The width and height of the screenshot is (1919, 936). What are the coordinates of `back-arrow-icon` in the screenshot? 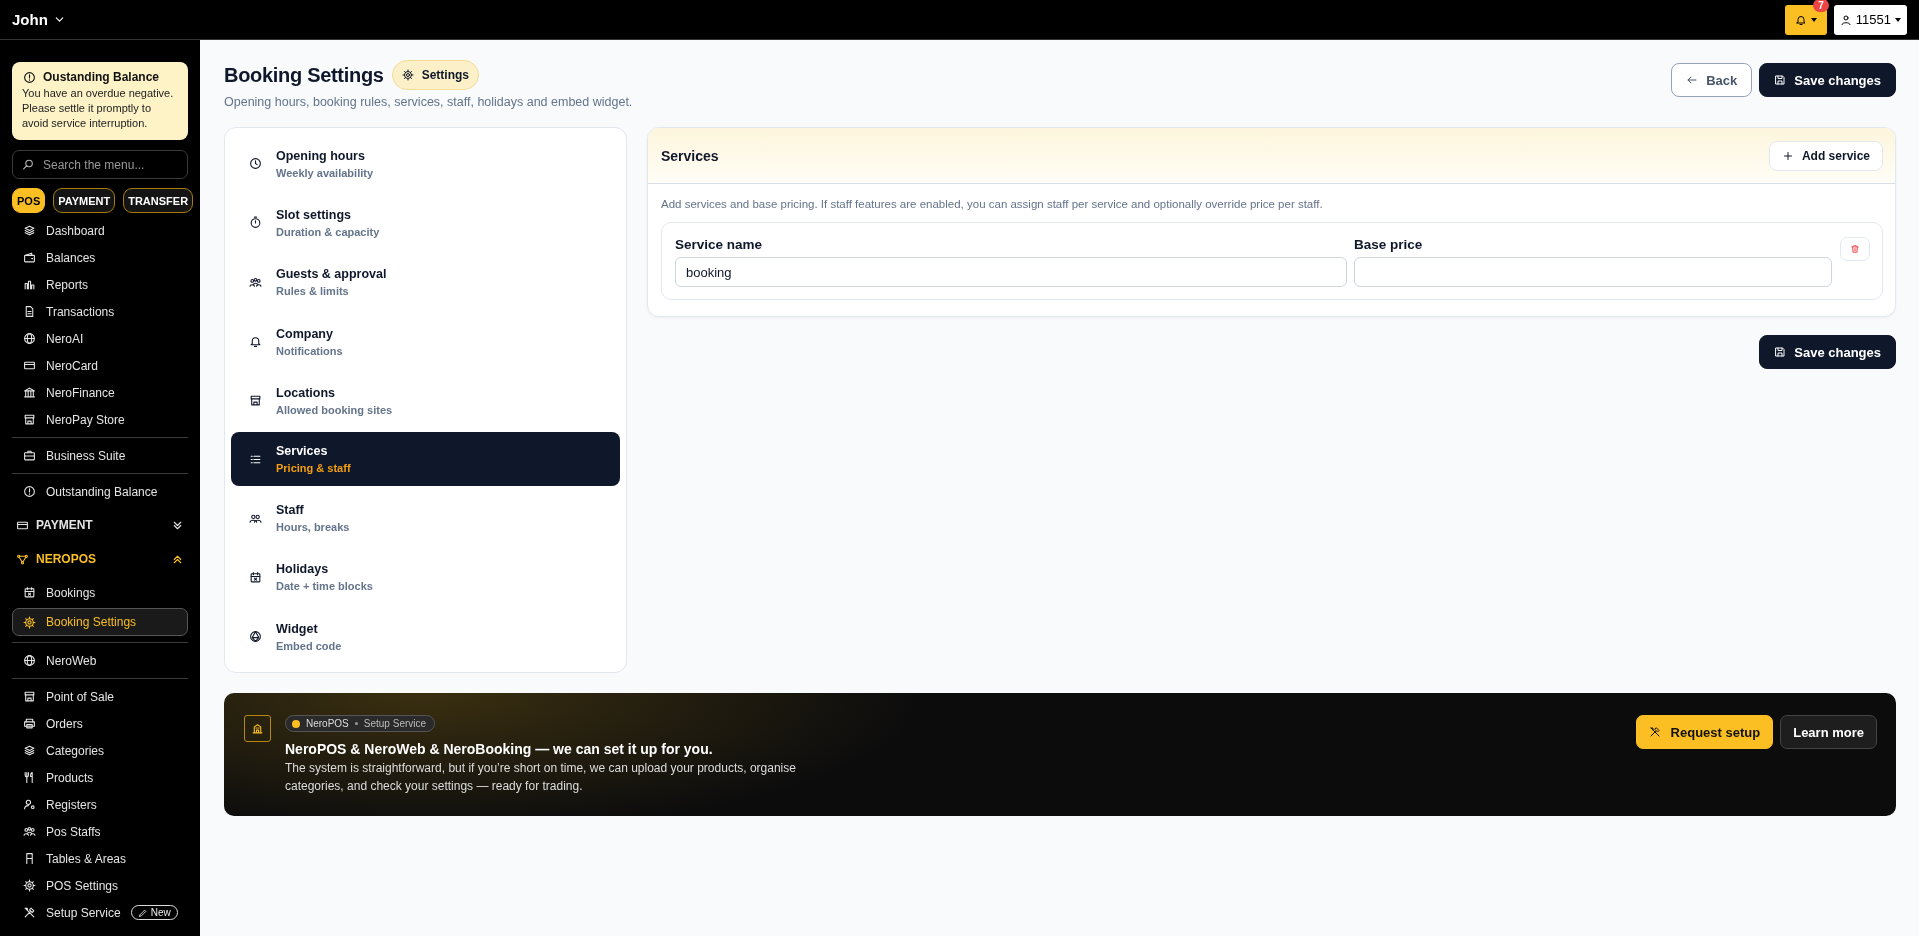 It's located at (1692, 80).